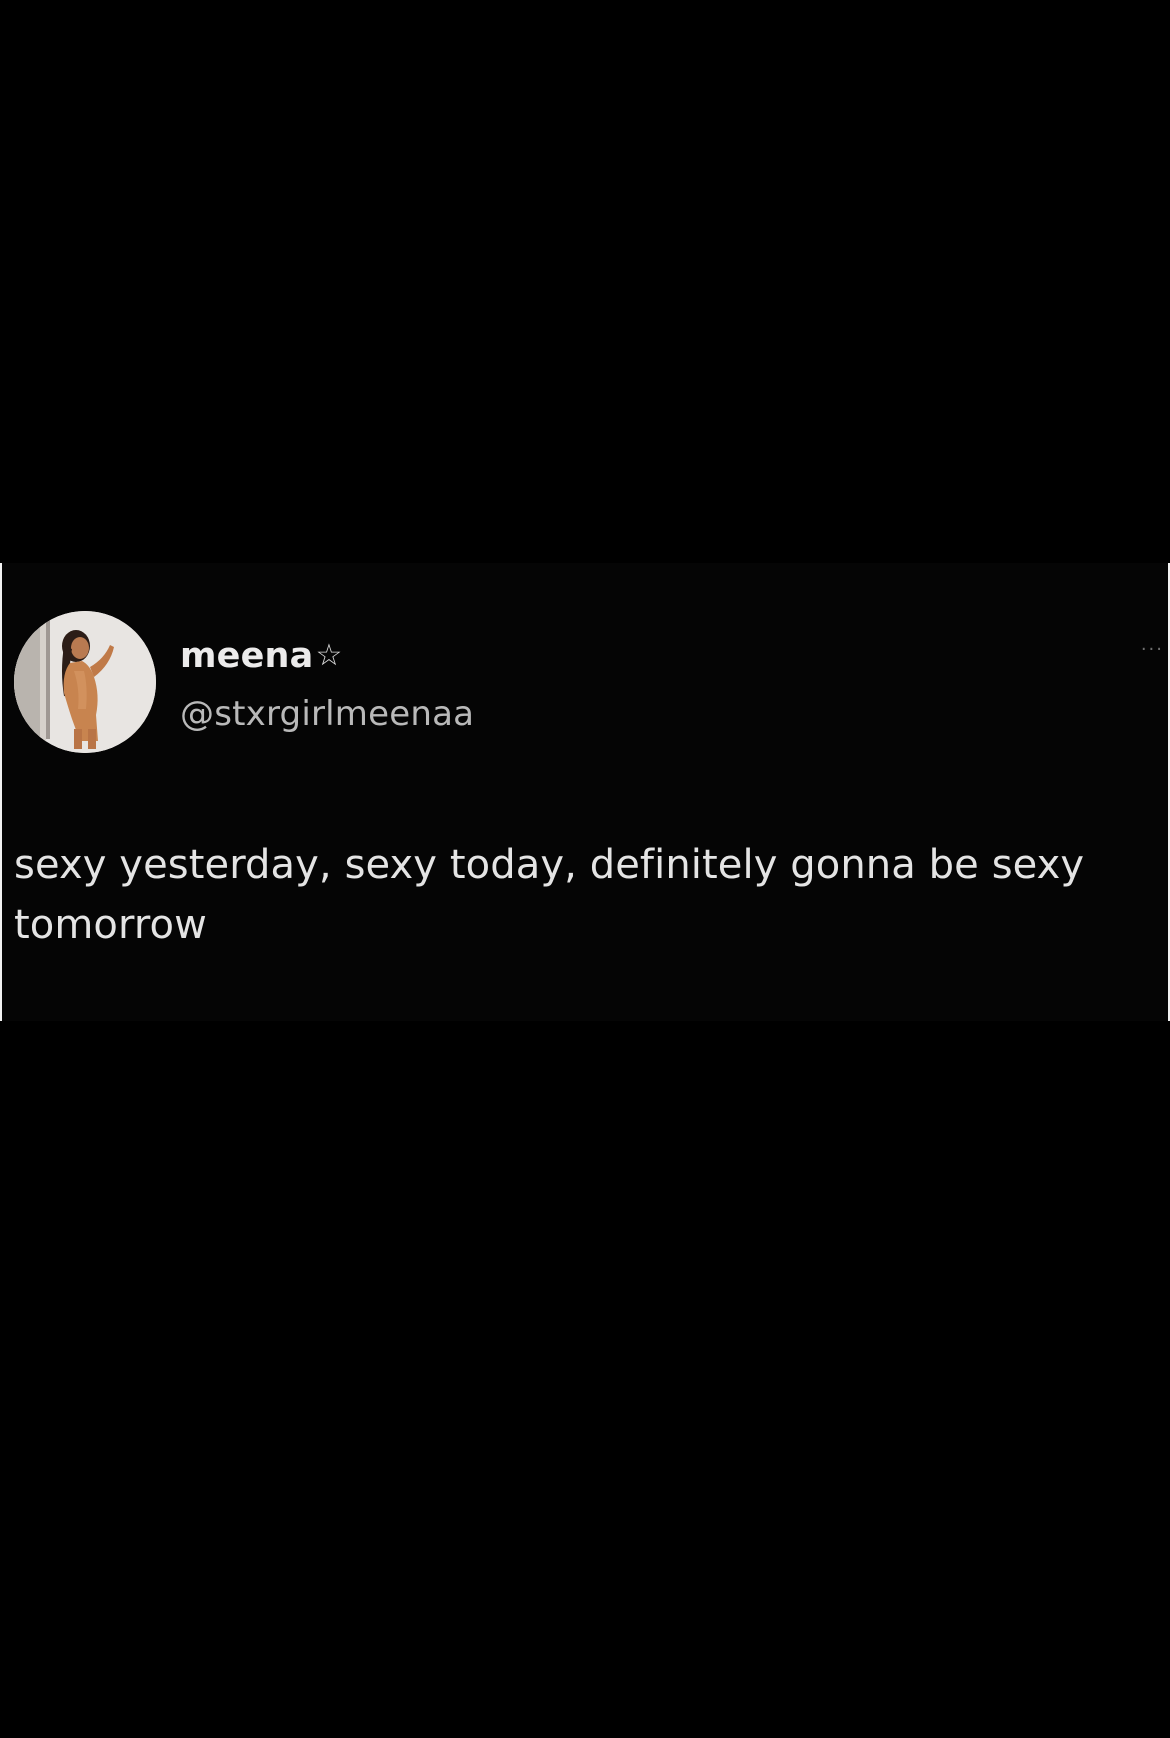 The width and height of the screenshot is (1170, 1738). What do you see at coordinates (1152, 650) in the screenshot?
I see `more-options-icon: ···` at bounding box center [1152, 650].